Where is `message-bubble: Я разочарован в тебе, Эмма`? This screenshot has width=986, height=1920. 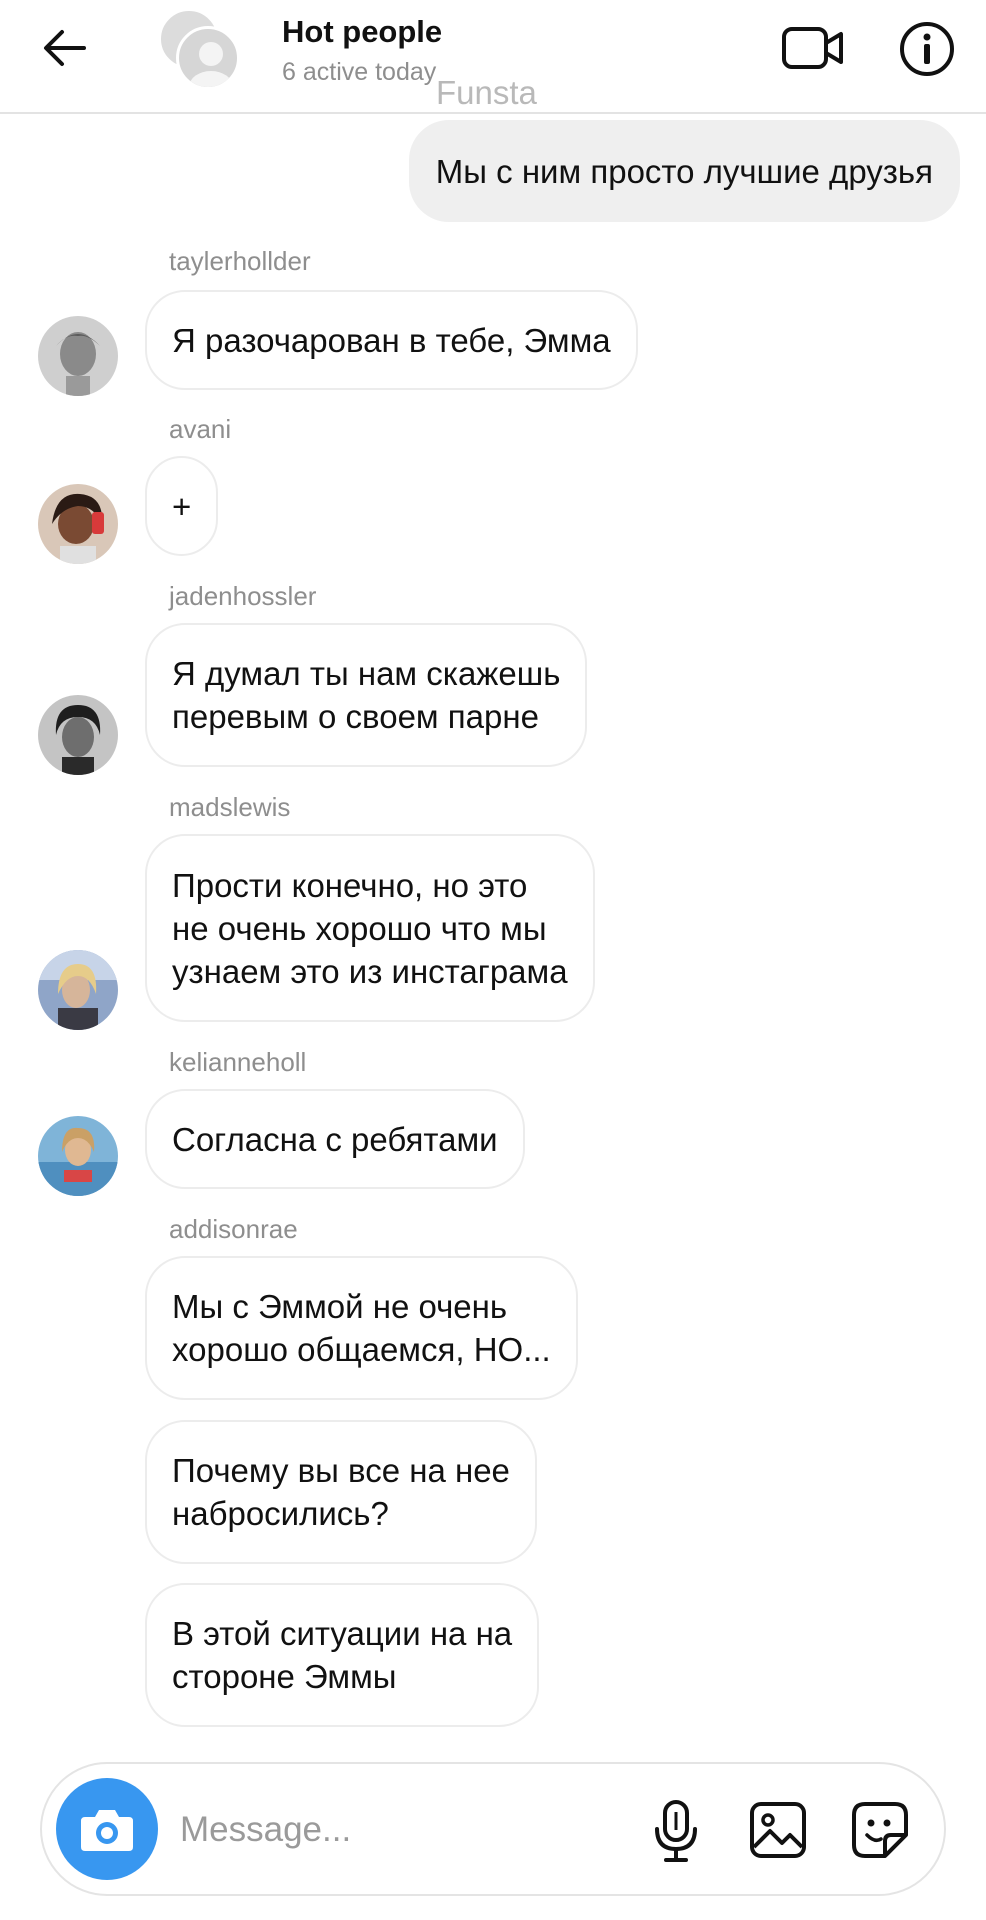 message-bubble: Я разочарован в тебе, Эмма is located at coordinates (391, 340).